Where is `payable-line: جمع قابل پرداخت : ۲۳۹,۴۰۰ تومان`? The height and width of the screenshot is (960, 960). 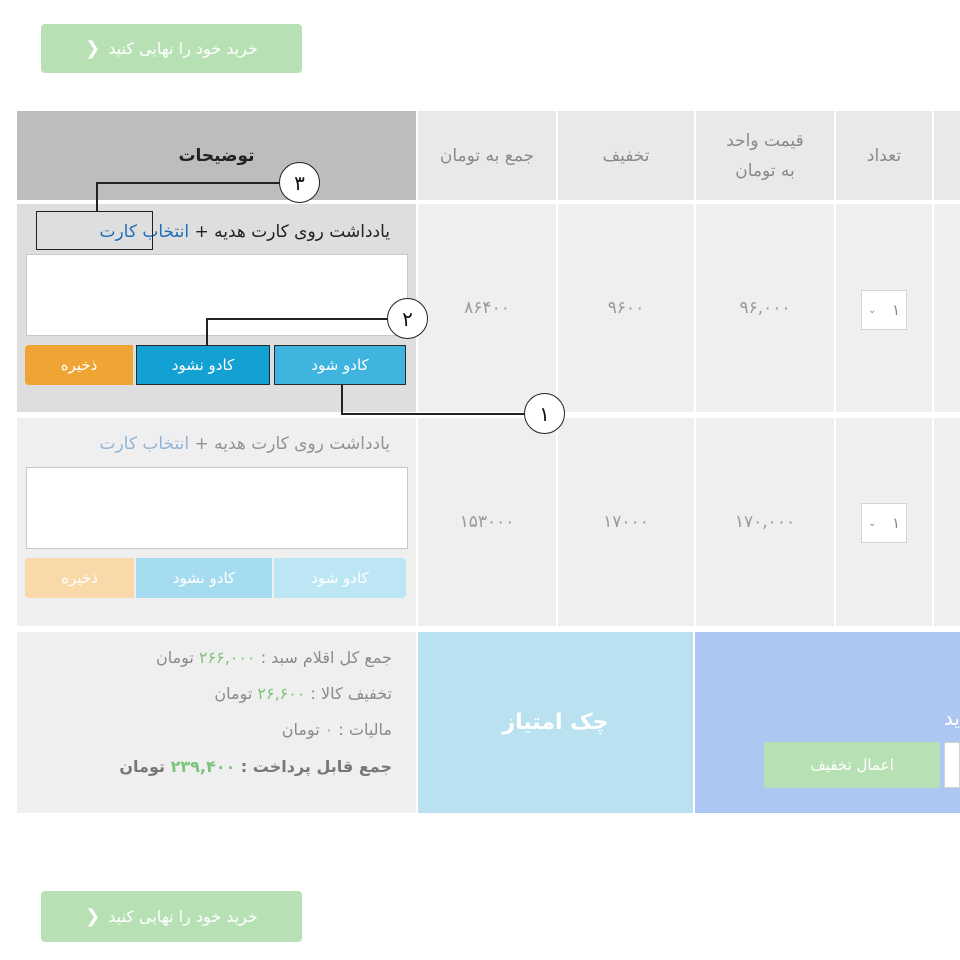
payable-line: جمع قابل پرداخت : ۲۳۹,۴۰۰ تومان is located at coordinates (216, 769).